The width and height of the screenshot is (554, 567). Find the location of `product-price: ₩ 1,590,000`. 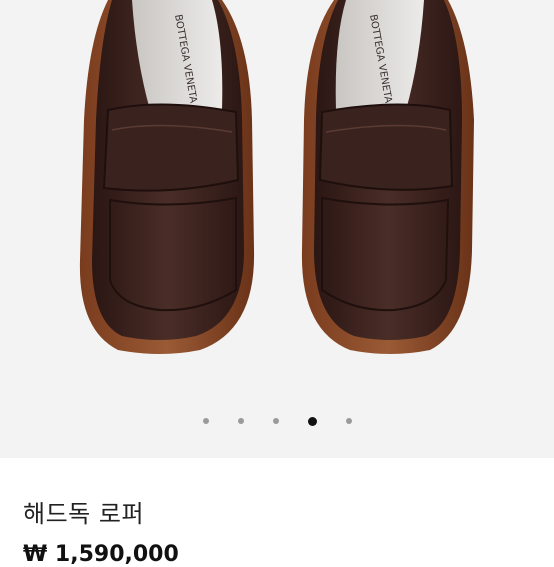

product-price: ₩ 1,590,000 is located at coordinates (101, 554).